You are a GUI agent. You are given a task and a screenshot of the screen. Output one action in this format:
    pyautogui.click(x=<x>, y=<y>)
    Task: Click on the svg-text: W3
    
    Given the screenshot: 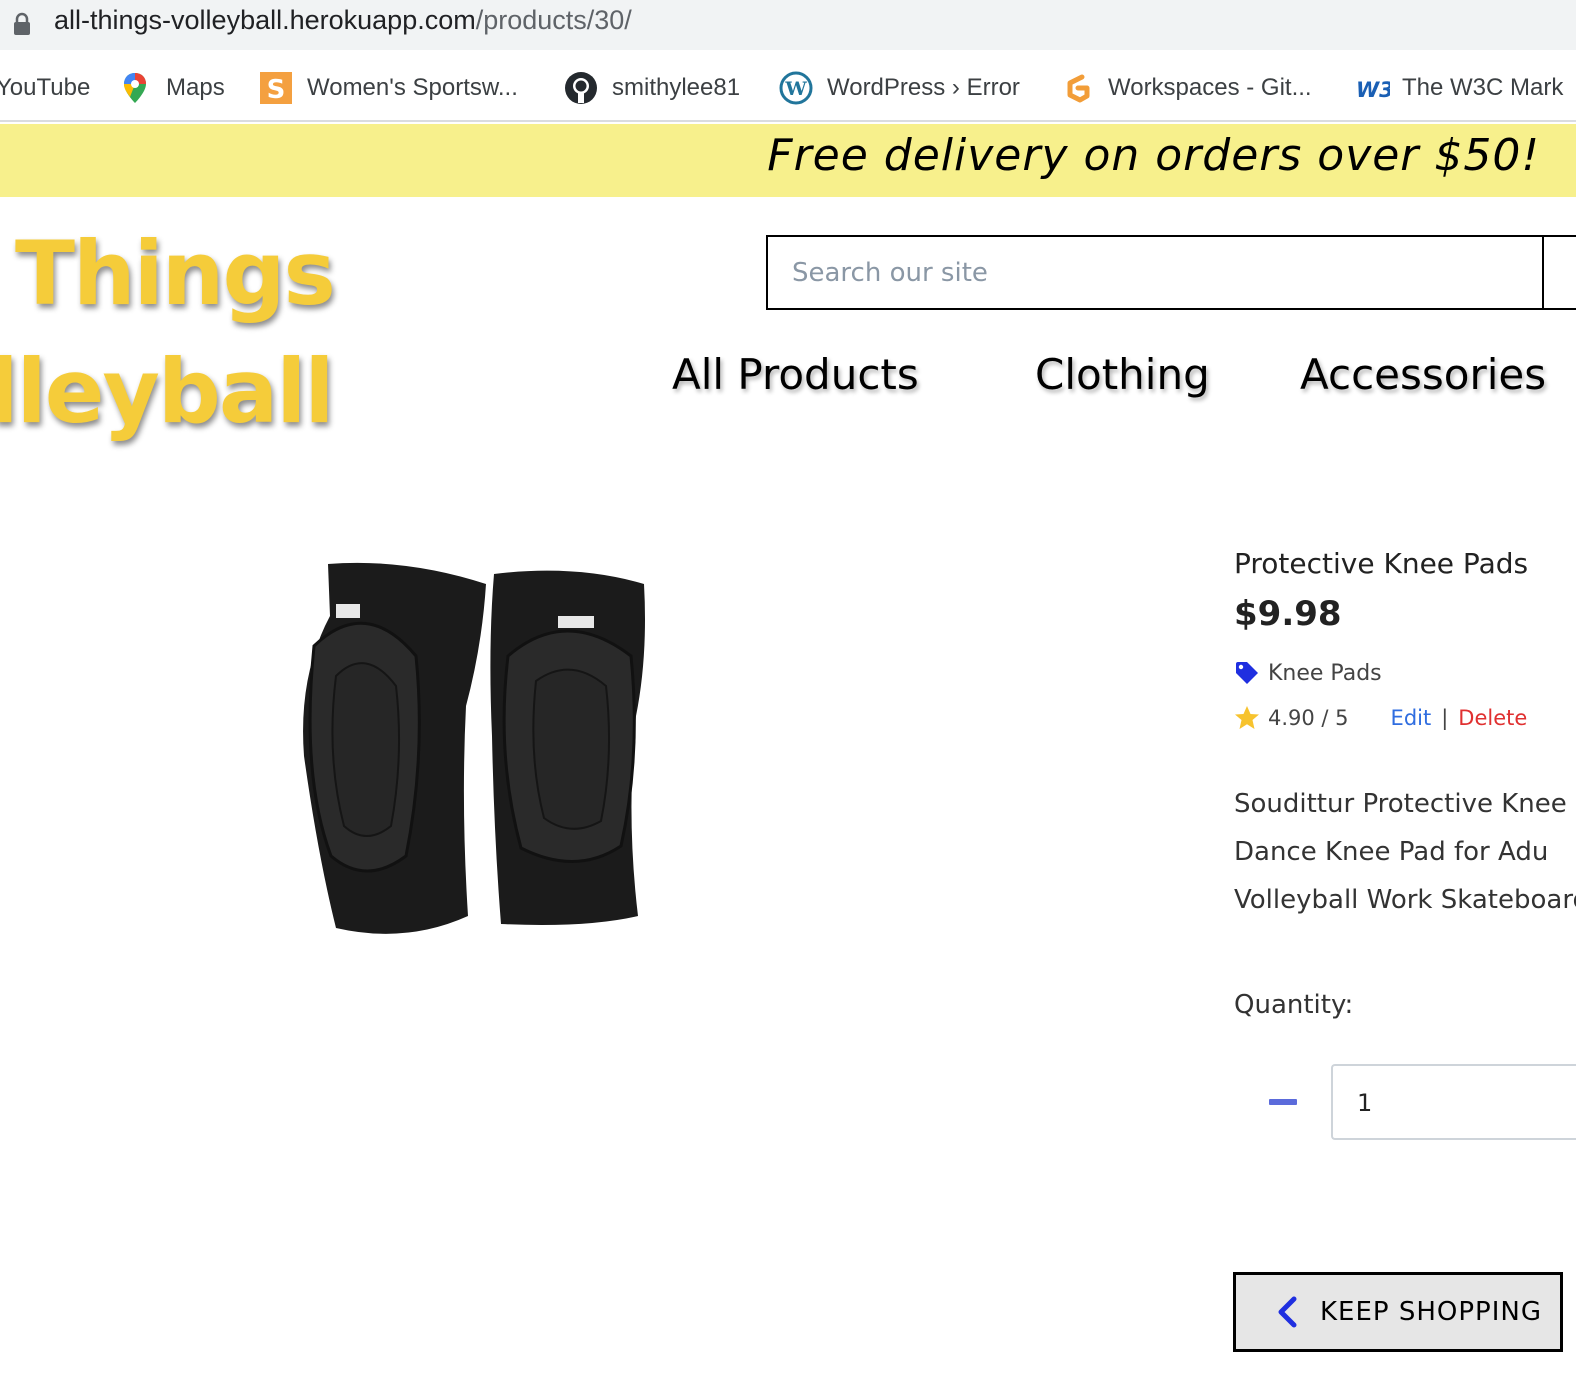 What is the action you would take?
    pyautogui.click(x=1373, y=90)
    